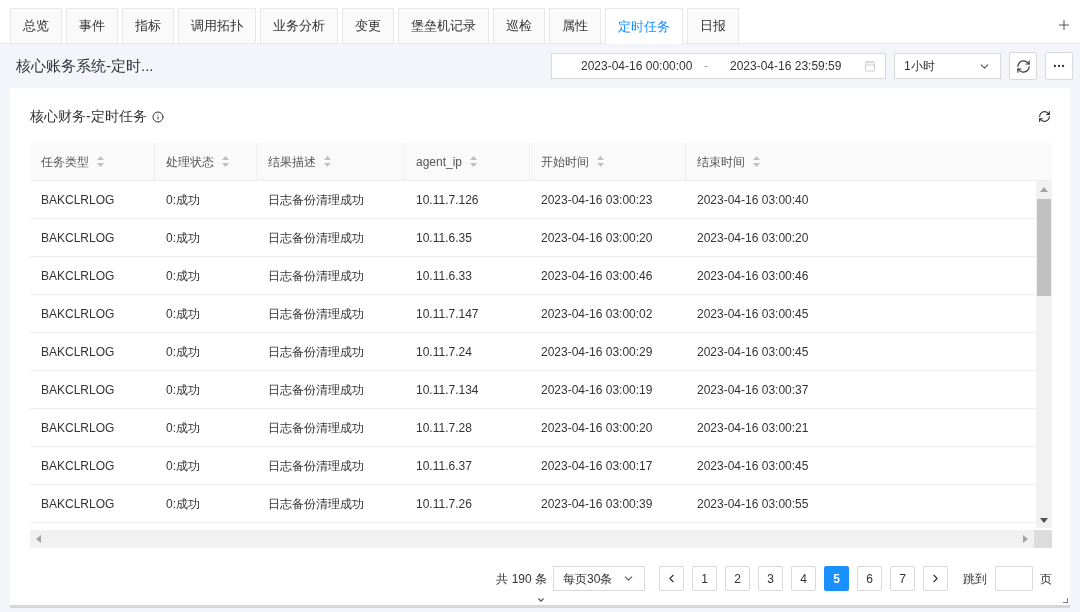 The height and width of the screenshot is (612, 1080). What do you see at coordinates (532, 539) in the screenshot?
I see `horizontal-scrollbar` at bounding box center [532, 539].